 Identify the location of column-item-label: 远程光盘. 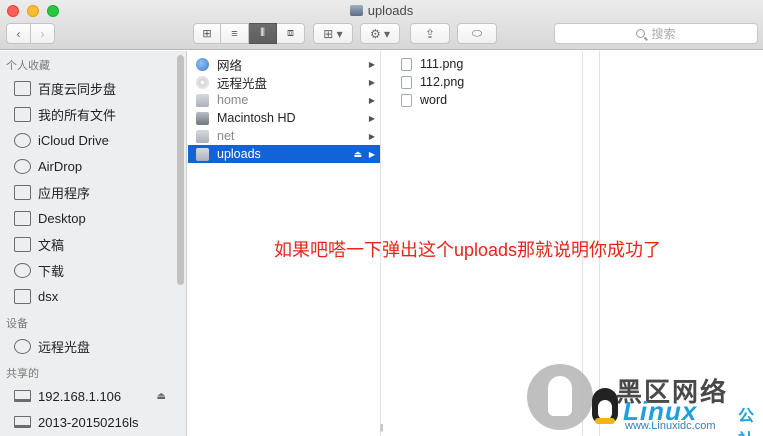
(242, 83).